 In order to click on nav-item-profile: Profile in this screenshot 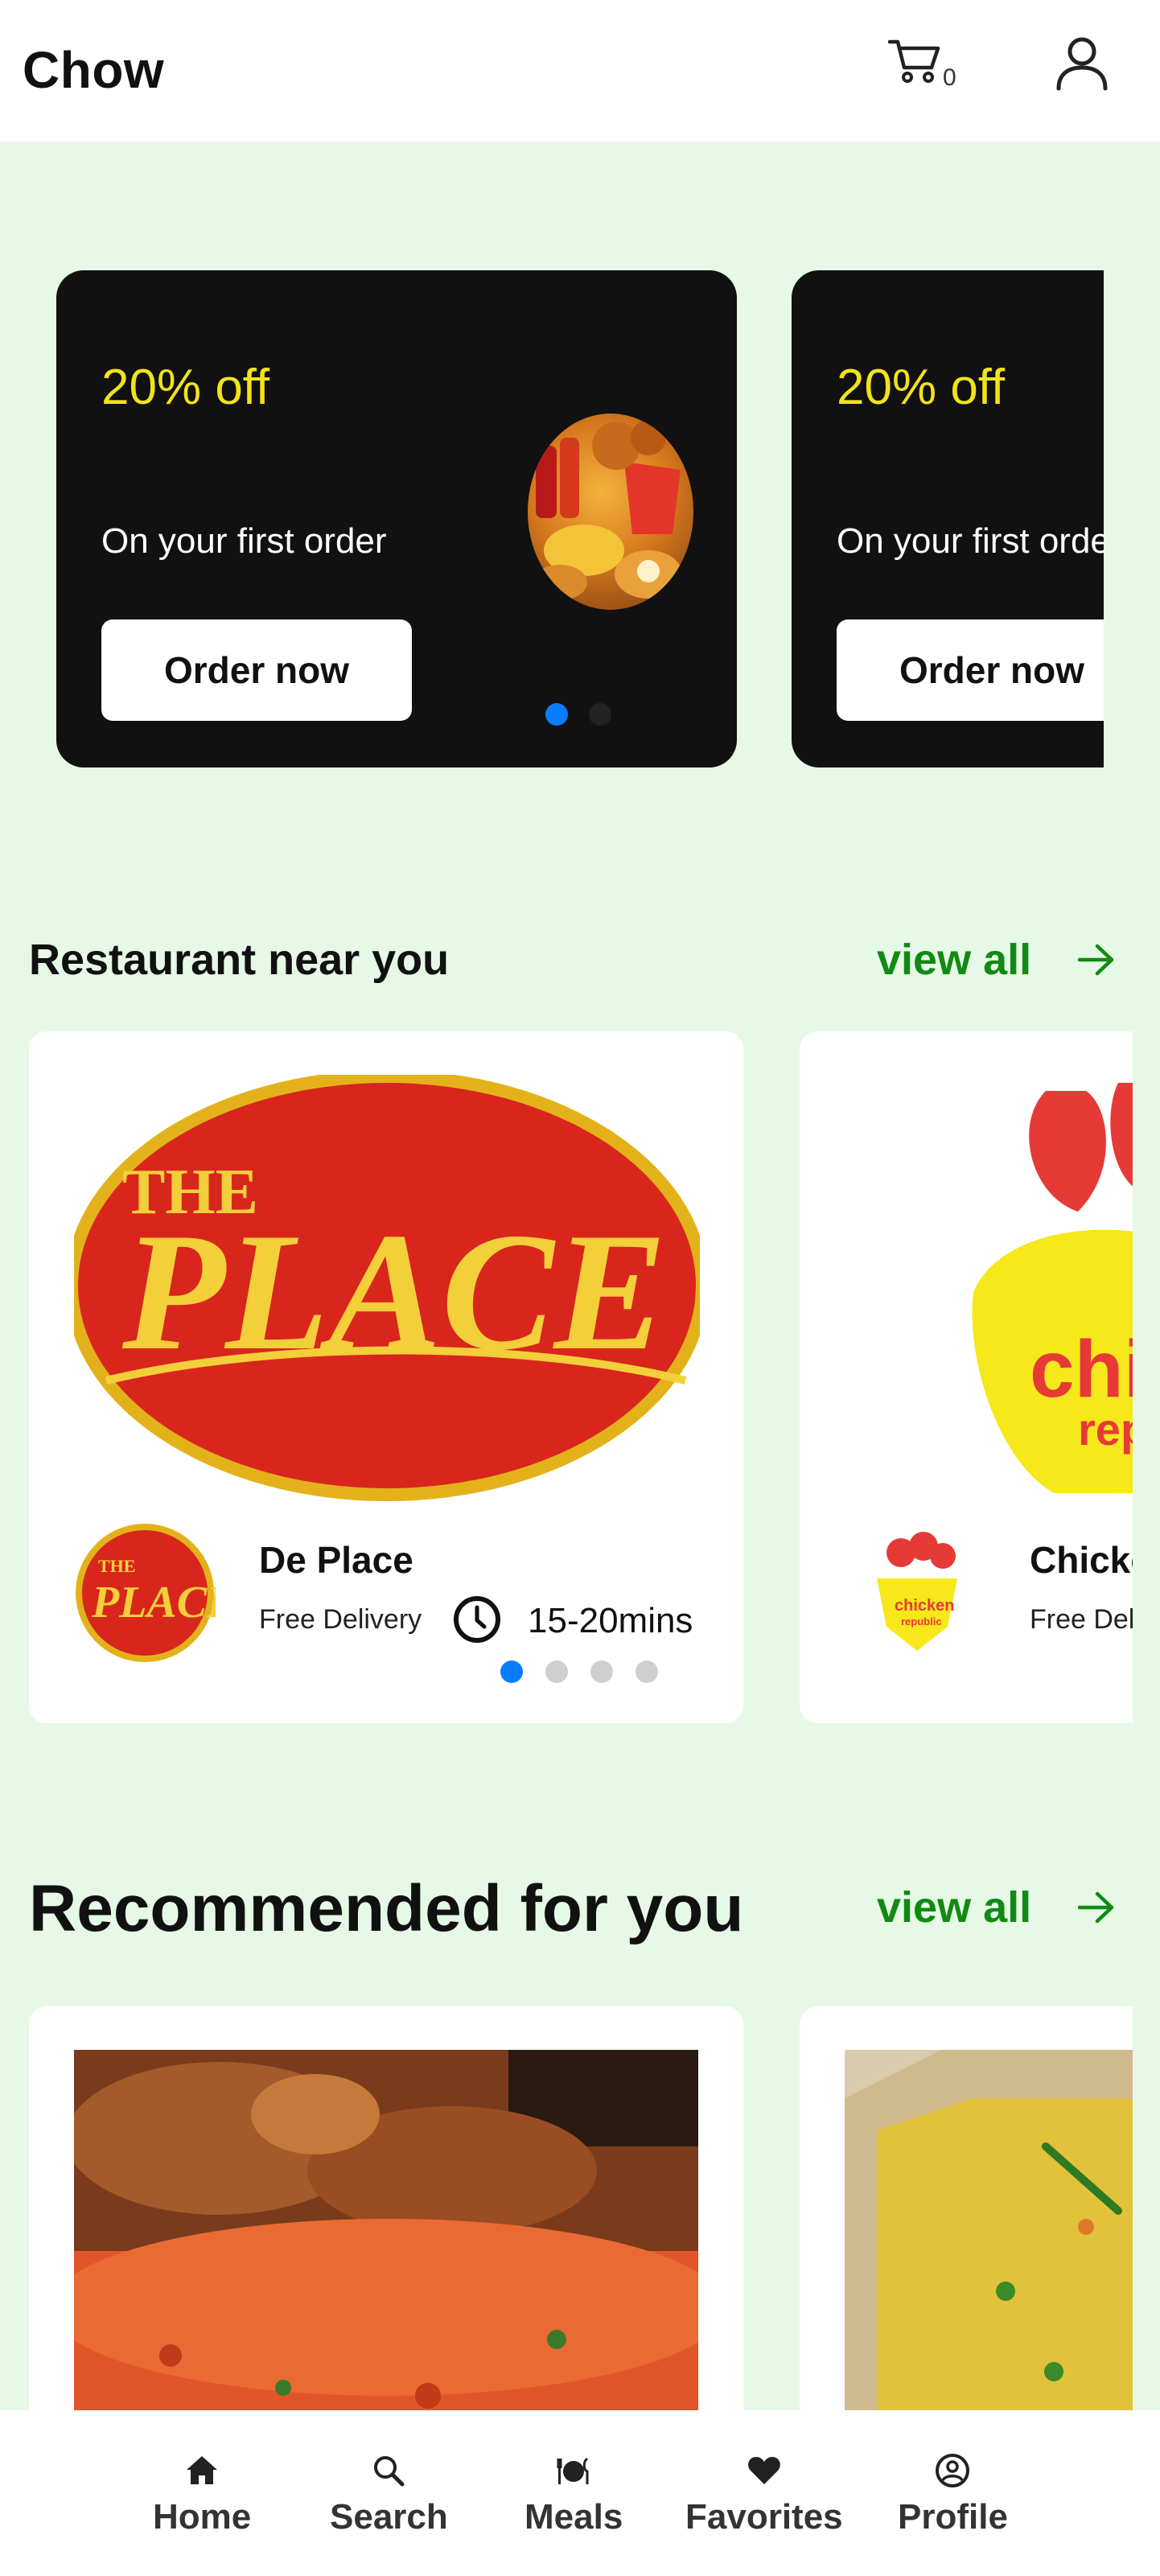, I will do `click(953, 2494)`.